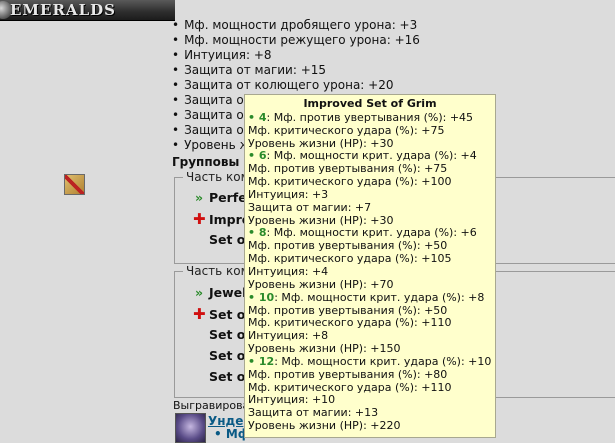 This screenshot has height=443, width=615. I want to click on tier-bonus: Мф. мощности крит. удара (%): +6, so click(375, 233).